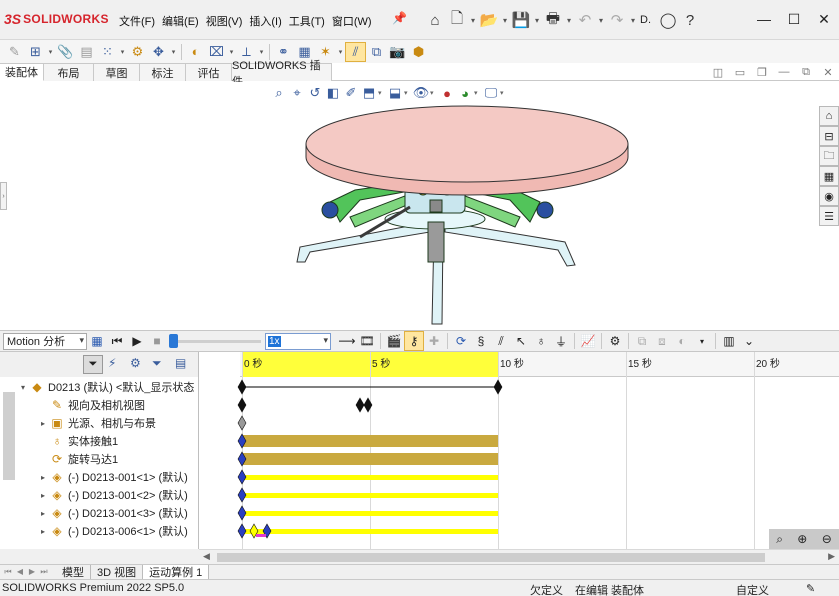 This screenshot has width=839, height=596. What do you see at coordinates (489, 20) in the screenshot?
I see `open-folder-icon: 📂` at bounding box center [489, 20].